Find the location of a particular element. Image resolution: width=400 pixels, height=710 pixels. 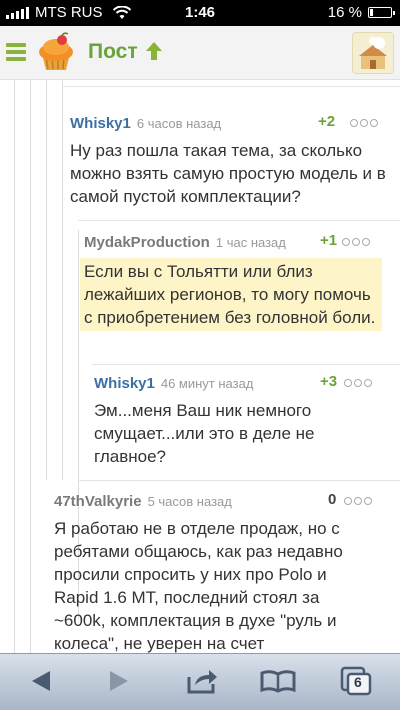

comment-rating: 0 is located at coordinates (332, 499).